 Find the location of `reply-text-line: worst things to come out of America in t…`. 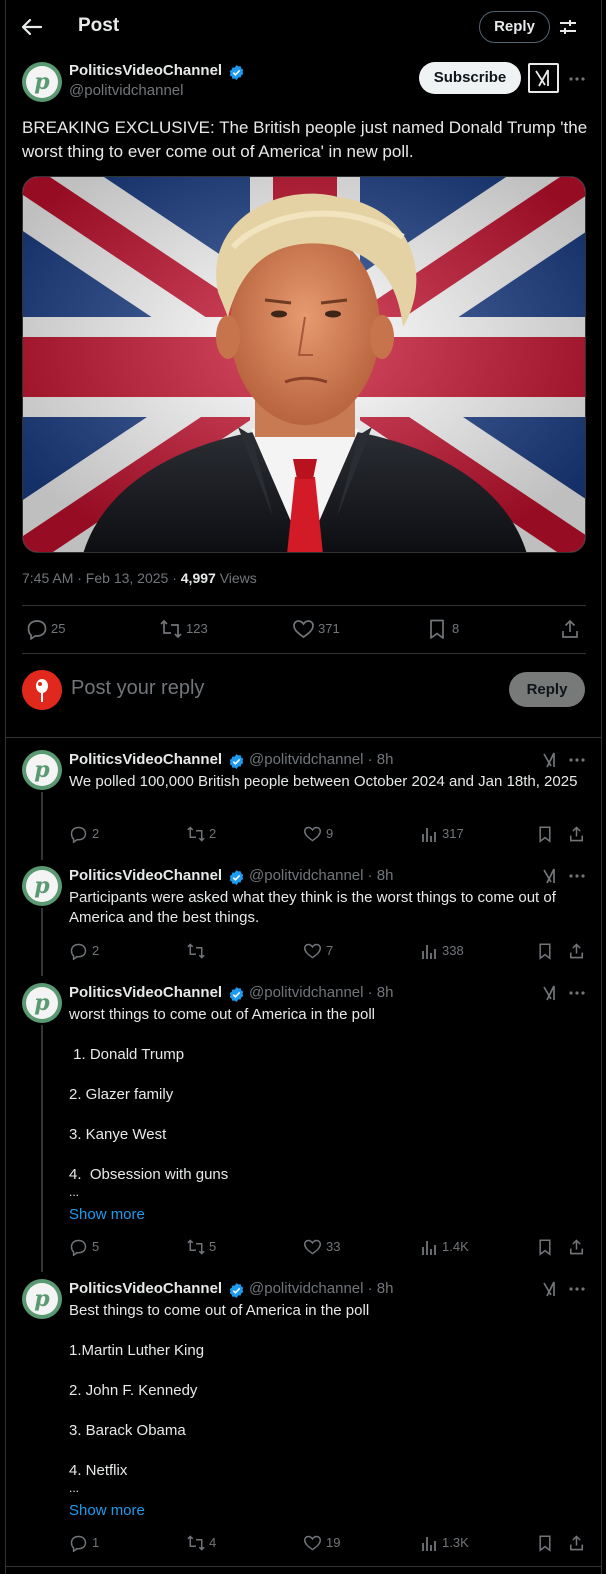

reply-text-line: worst things to come out of America in t… is located at coordinates (222, 1014).